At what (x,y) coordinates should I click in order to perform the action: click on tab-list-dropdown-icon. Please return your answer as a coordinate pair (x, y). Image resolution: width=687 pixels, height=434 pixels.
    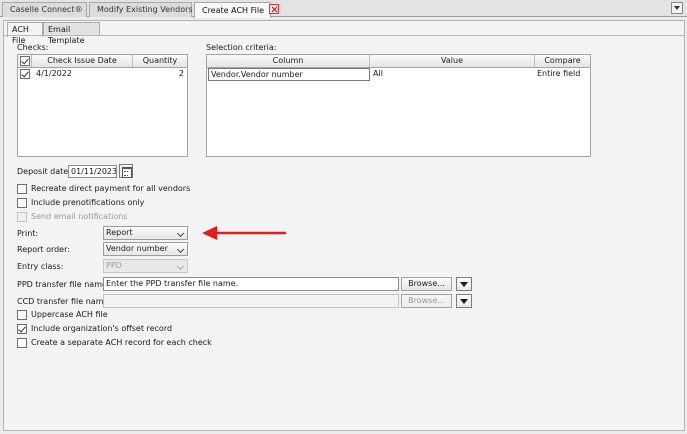
    Looking at the image, I should click on (677, 8).